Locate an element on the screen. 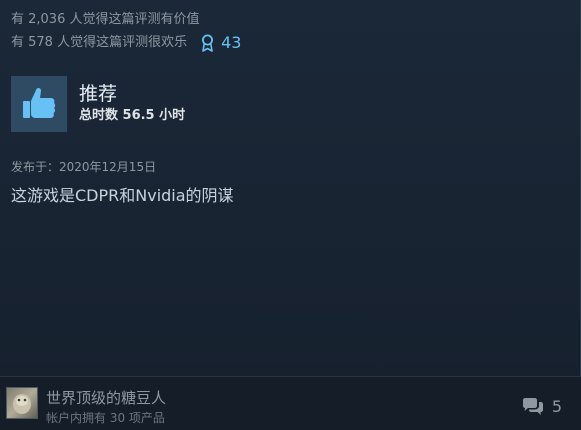 This screenshot has width=581, height=430. avatar is located at coordinates (22, 403).